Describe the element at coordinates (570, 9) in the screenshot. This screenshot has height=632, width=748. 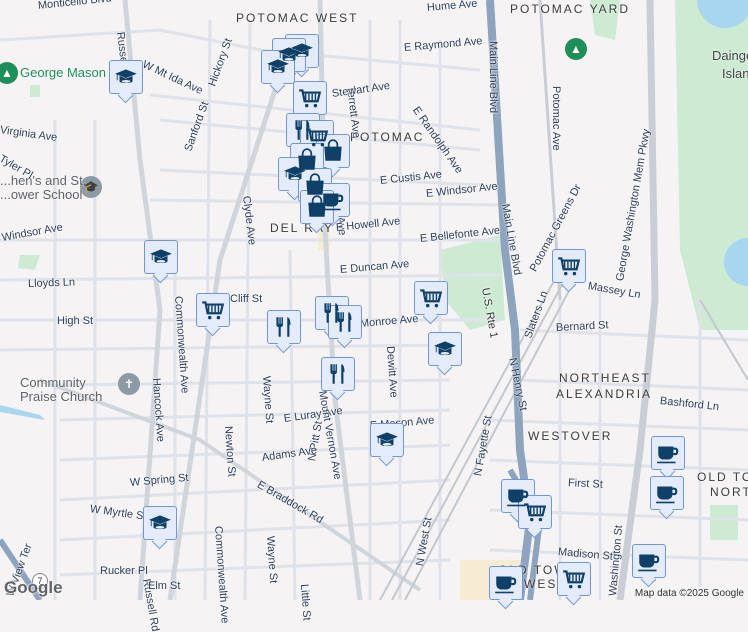
I see `neighborhood-label: POTOMAC YARD` at that location.